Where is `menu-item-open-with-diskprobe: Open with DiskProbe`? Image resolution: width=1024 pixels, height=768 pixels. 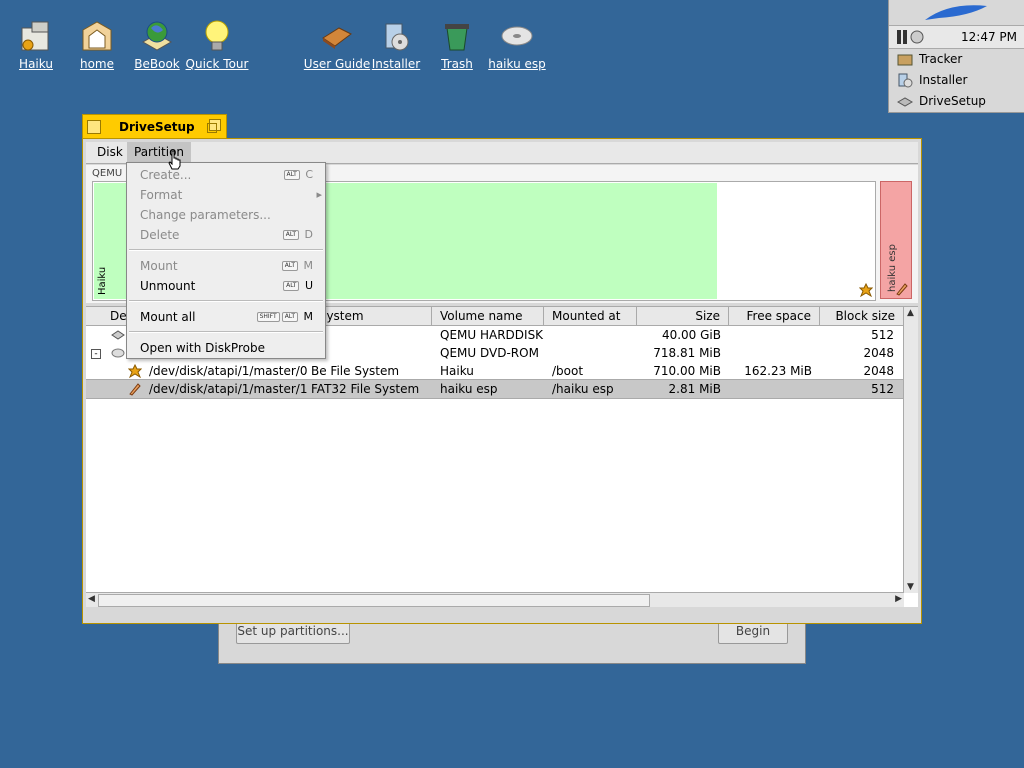
menu-item-open-with-diskprobe: Open with DiskProbe is located at coordinates (226, 348).